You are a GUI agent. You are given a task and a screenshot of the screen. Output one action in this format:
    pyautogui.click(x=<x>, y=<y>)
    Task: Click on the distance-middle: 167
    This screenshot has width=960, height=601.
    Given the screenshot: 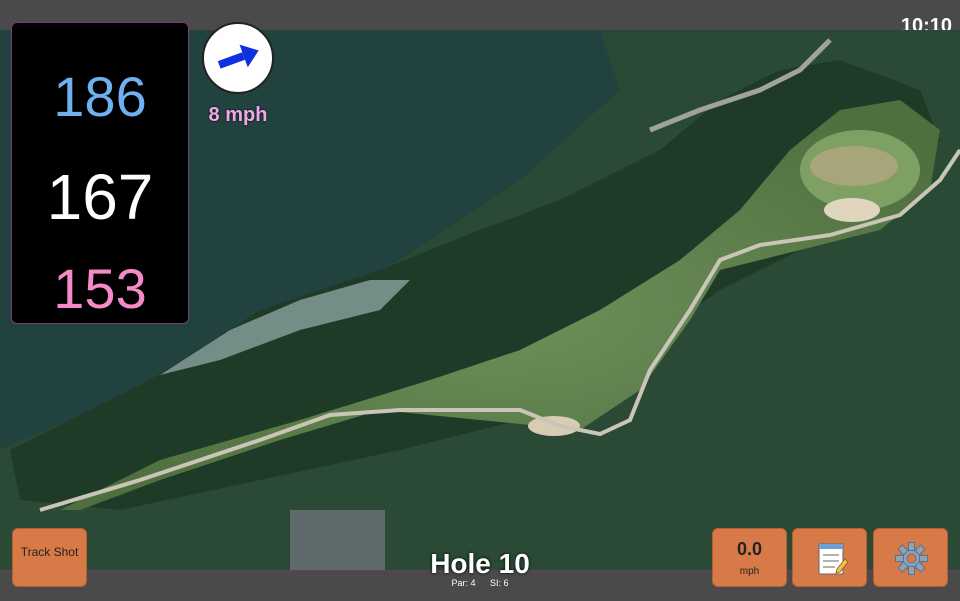 What is the action you would take?
    pyautogui.click(x=100, y=197)
    